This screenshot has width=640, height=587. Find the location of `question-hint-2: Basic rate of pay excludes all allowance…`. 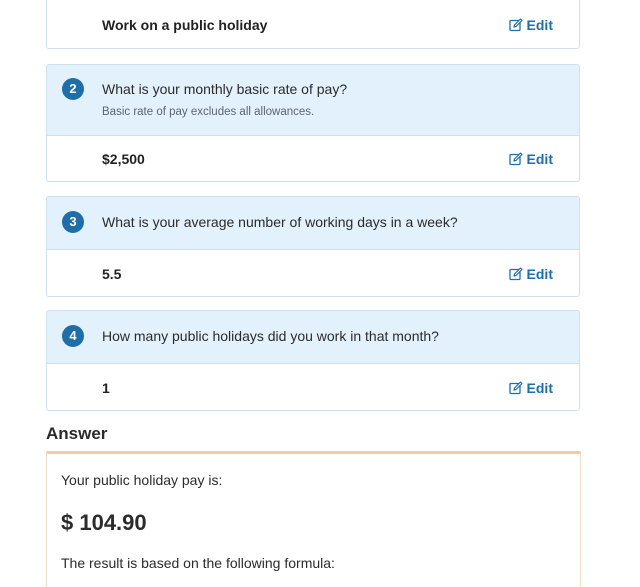

question-hint-2: Basic rate of pay excludes all allowance… is located at coordinates (208, 112).